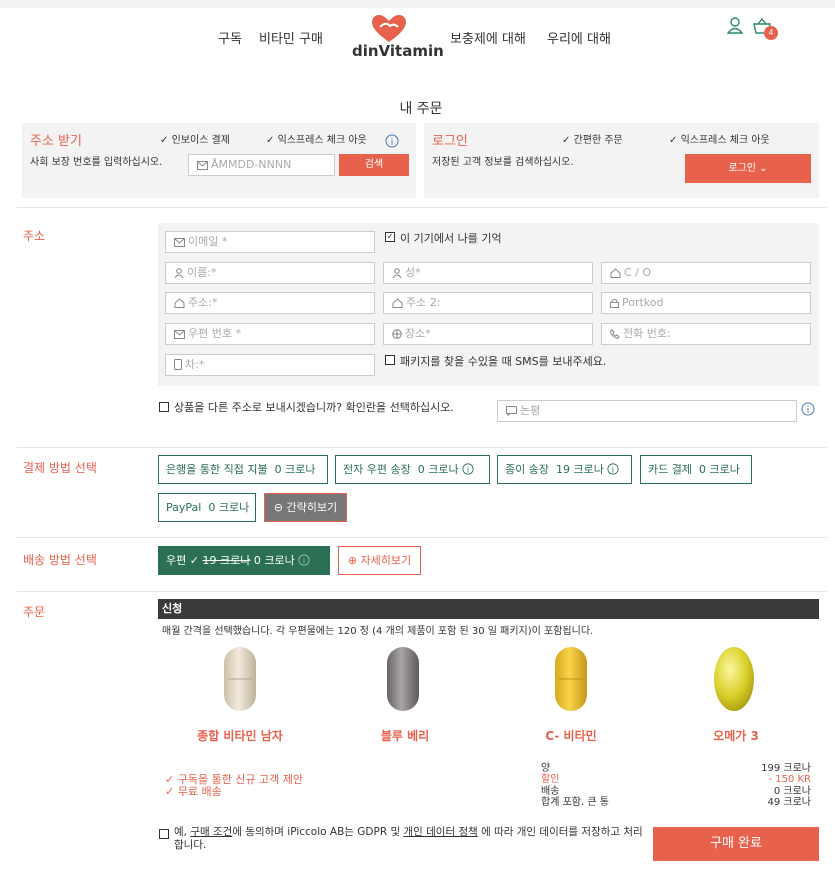 Image resolution: width=835 pixels, height=872 pixels. Describe the element at coordinates (374, 165) in the screenshot. I see `search-button: 검색` at that location.